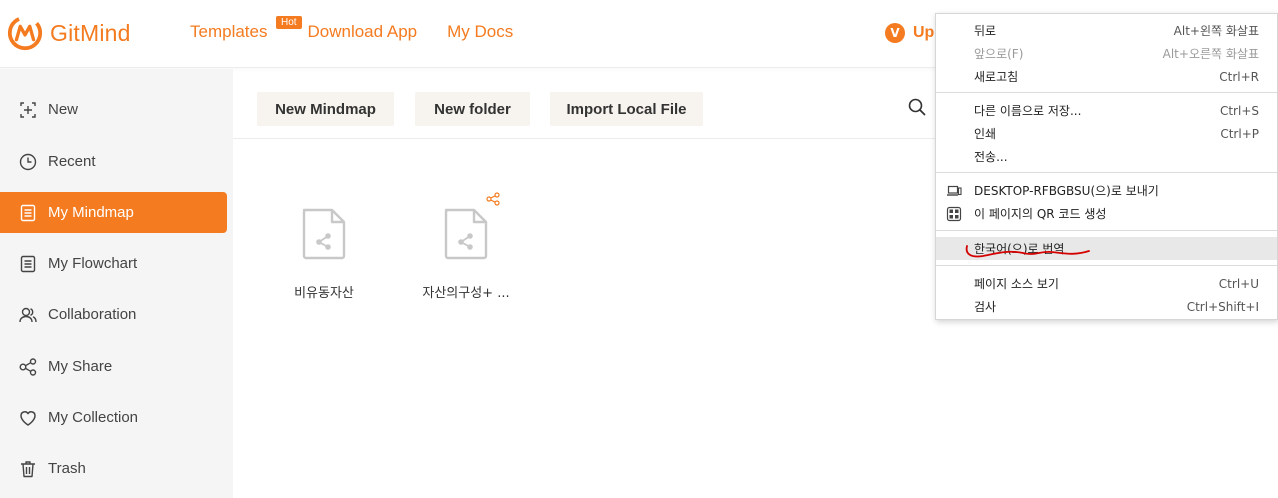 The image size is (1278, 498). What do you see at coordinates (28, 161) in the screenshot?
I see `clock-icon` at bounding box center [28, 161].